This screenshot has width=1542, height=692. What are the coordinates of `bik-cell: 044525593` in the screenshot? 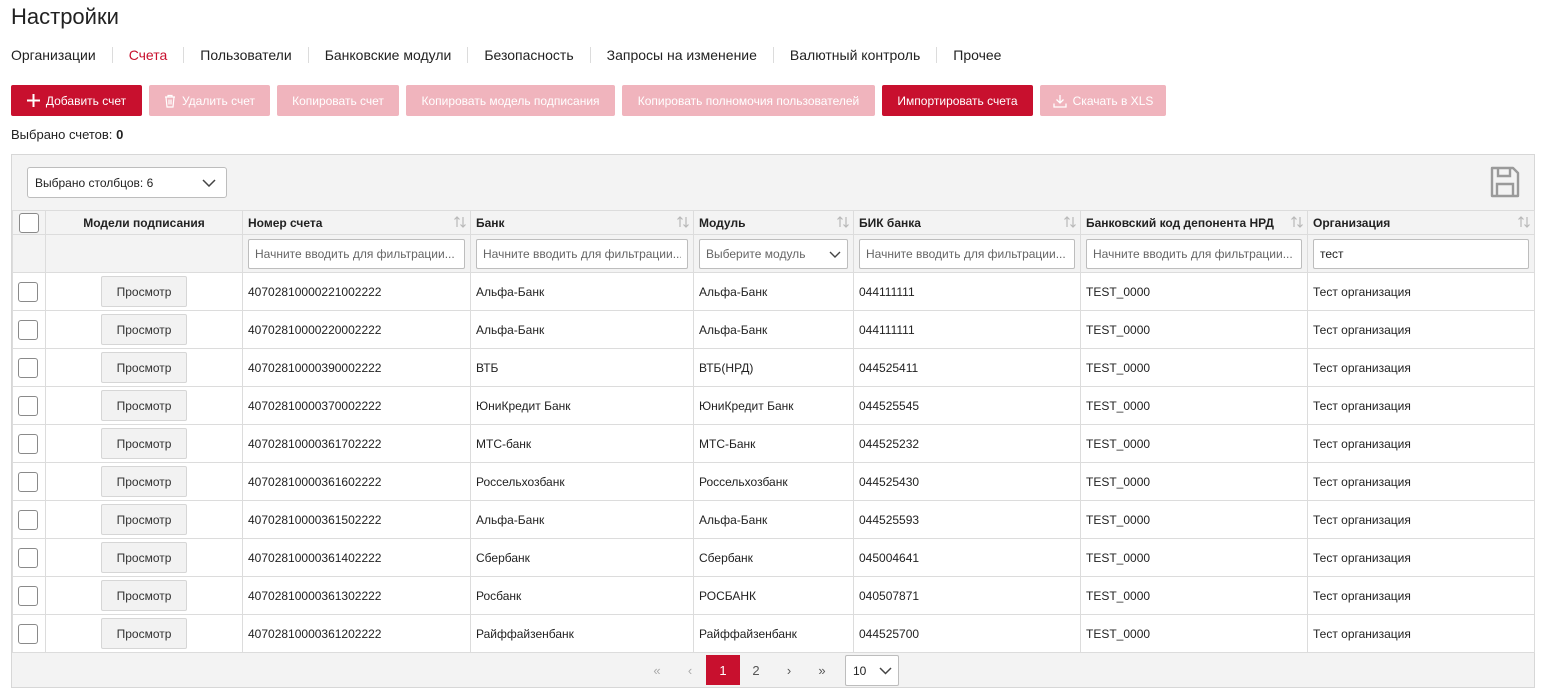 It's located at (967, 519).